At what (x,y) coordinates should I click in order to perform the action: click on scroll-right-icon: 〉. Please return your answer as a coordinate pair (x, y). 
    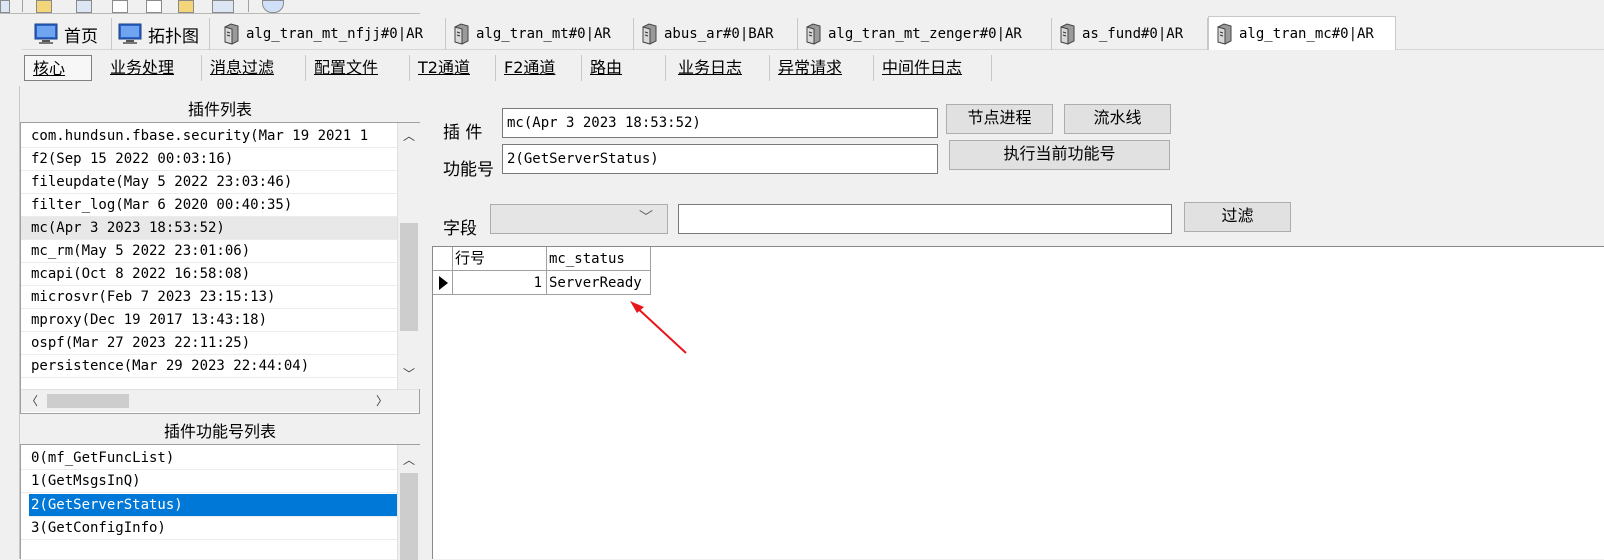
    Looking at the image, I should click on (382, 401).